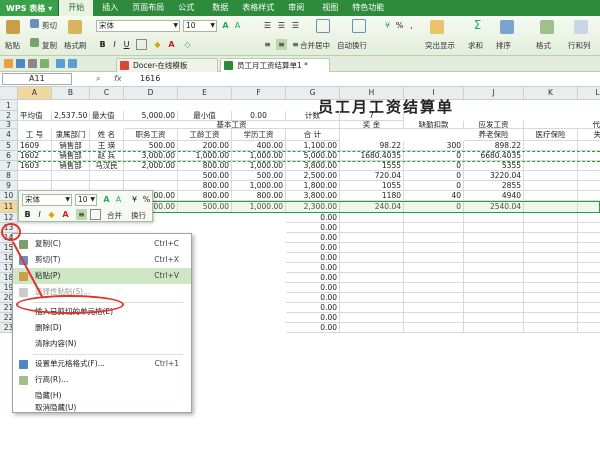  I want to click on redo-icon, so click(72, 63).